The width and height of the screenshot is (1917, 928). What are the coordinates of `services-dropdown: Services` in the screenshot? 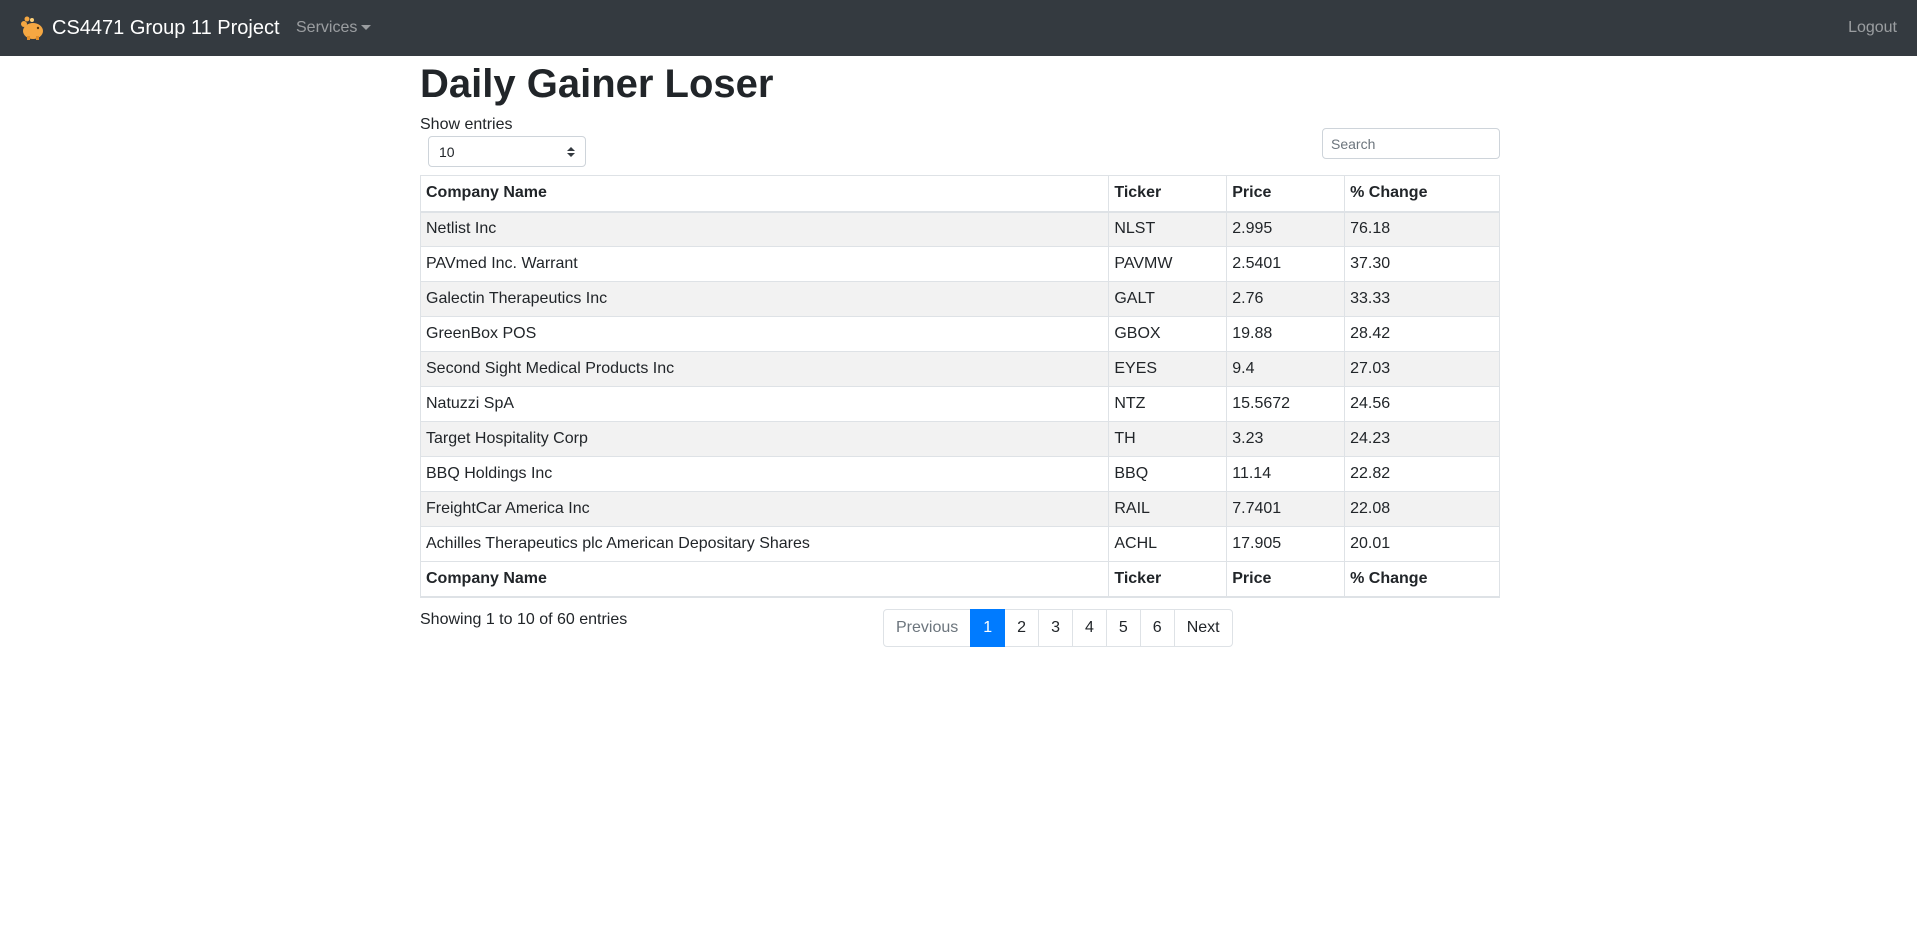 It's located at (334, 28).